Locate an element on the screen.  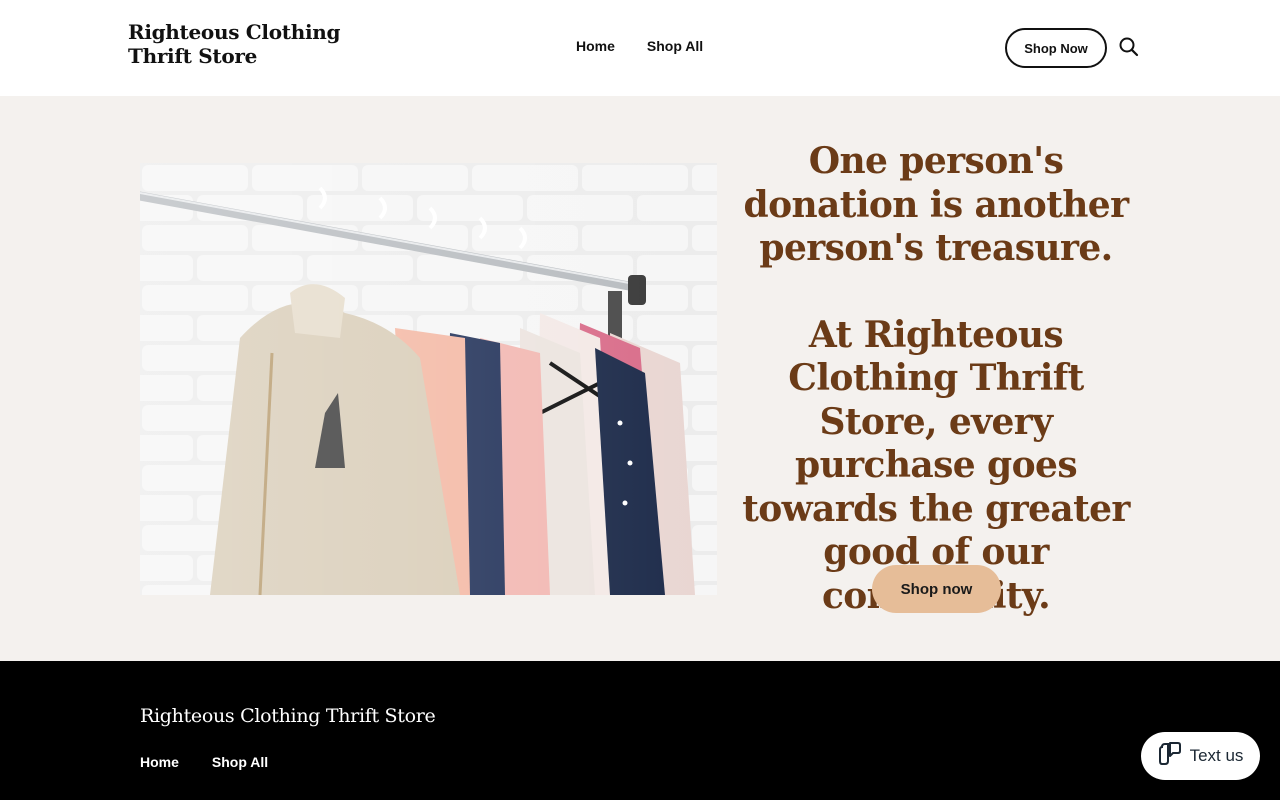
main-nav: Home Shop All is located at coordinates (639, 46).